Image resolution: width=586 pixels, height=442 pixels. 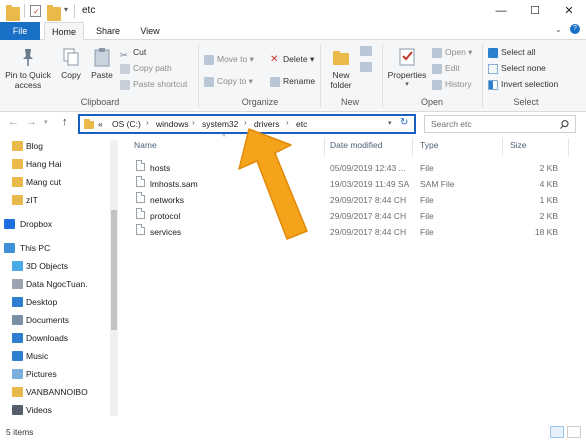 I want to click on nav-item-label: VANBANNOIBO, so click(x=57, y=392).